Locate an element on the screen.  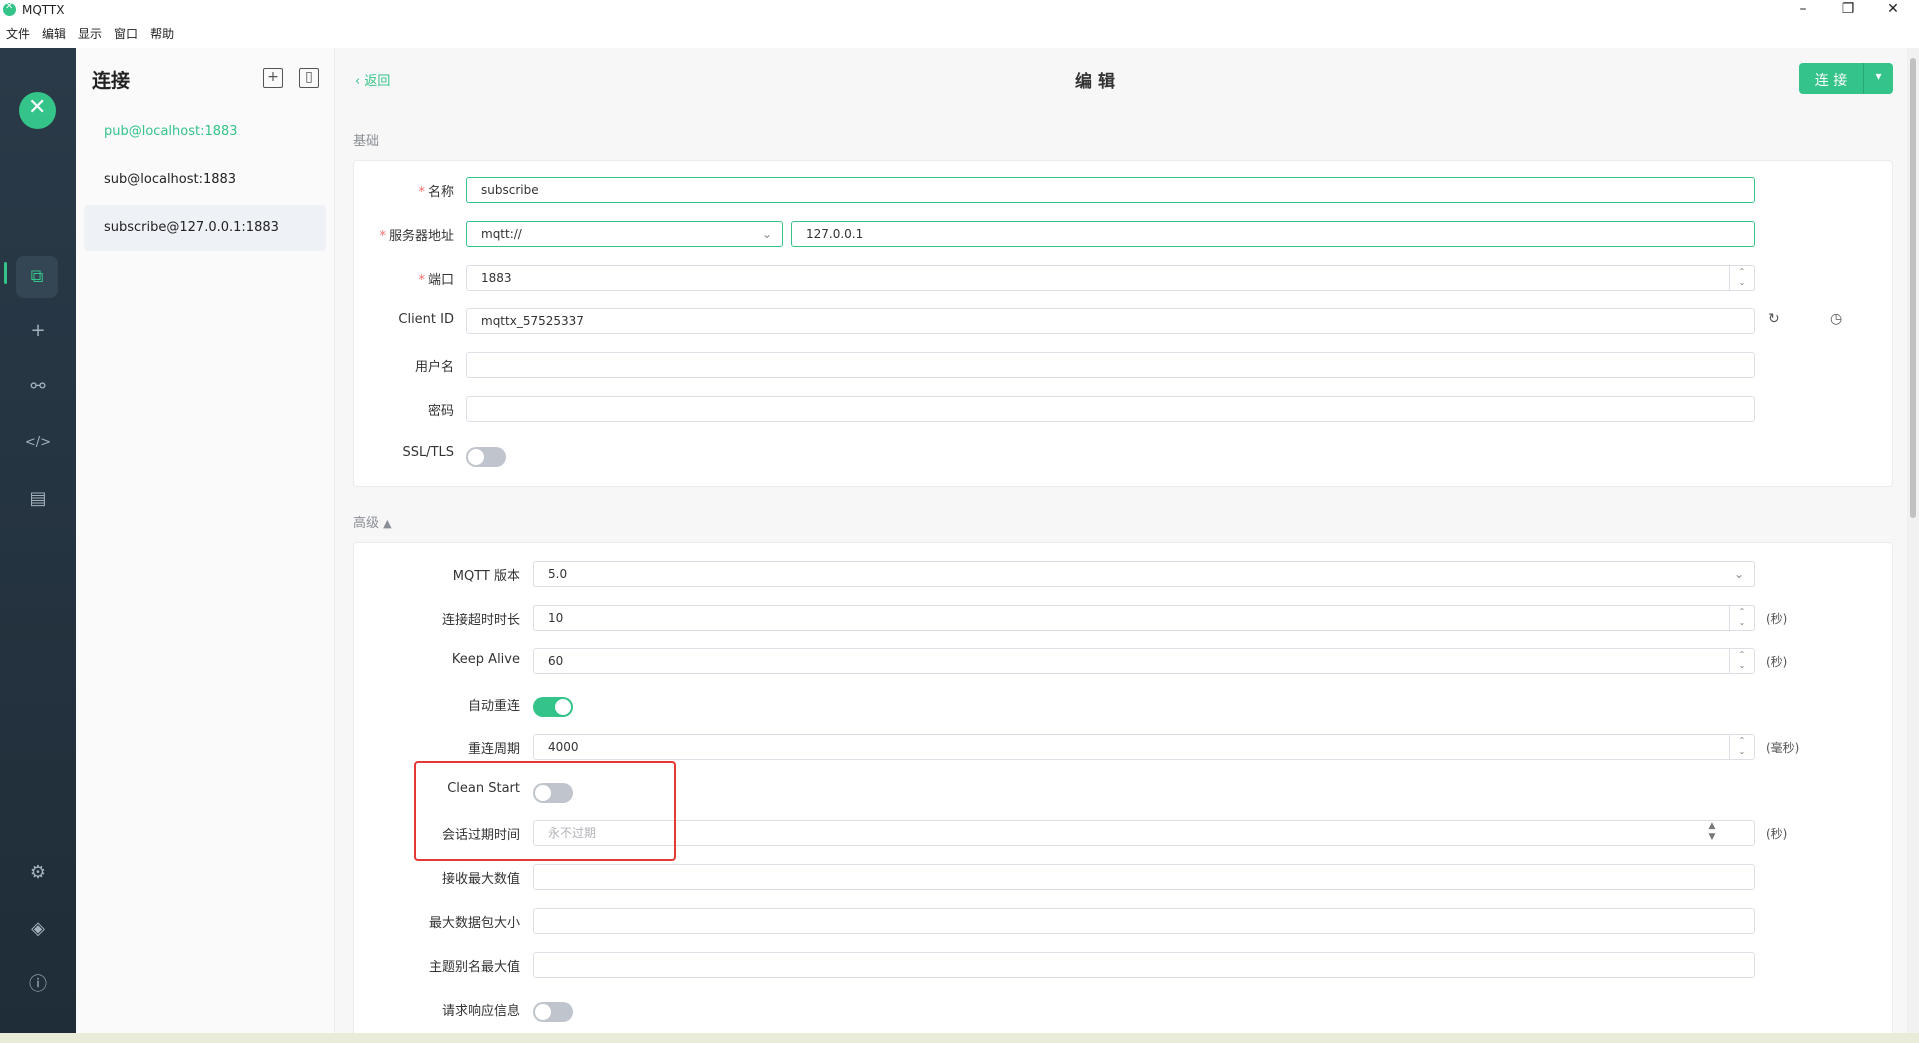
connection-item: subscribe@127.0.0.1:1883 is located at coordinates (205, 228).